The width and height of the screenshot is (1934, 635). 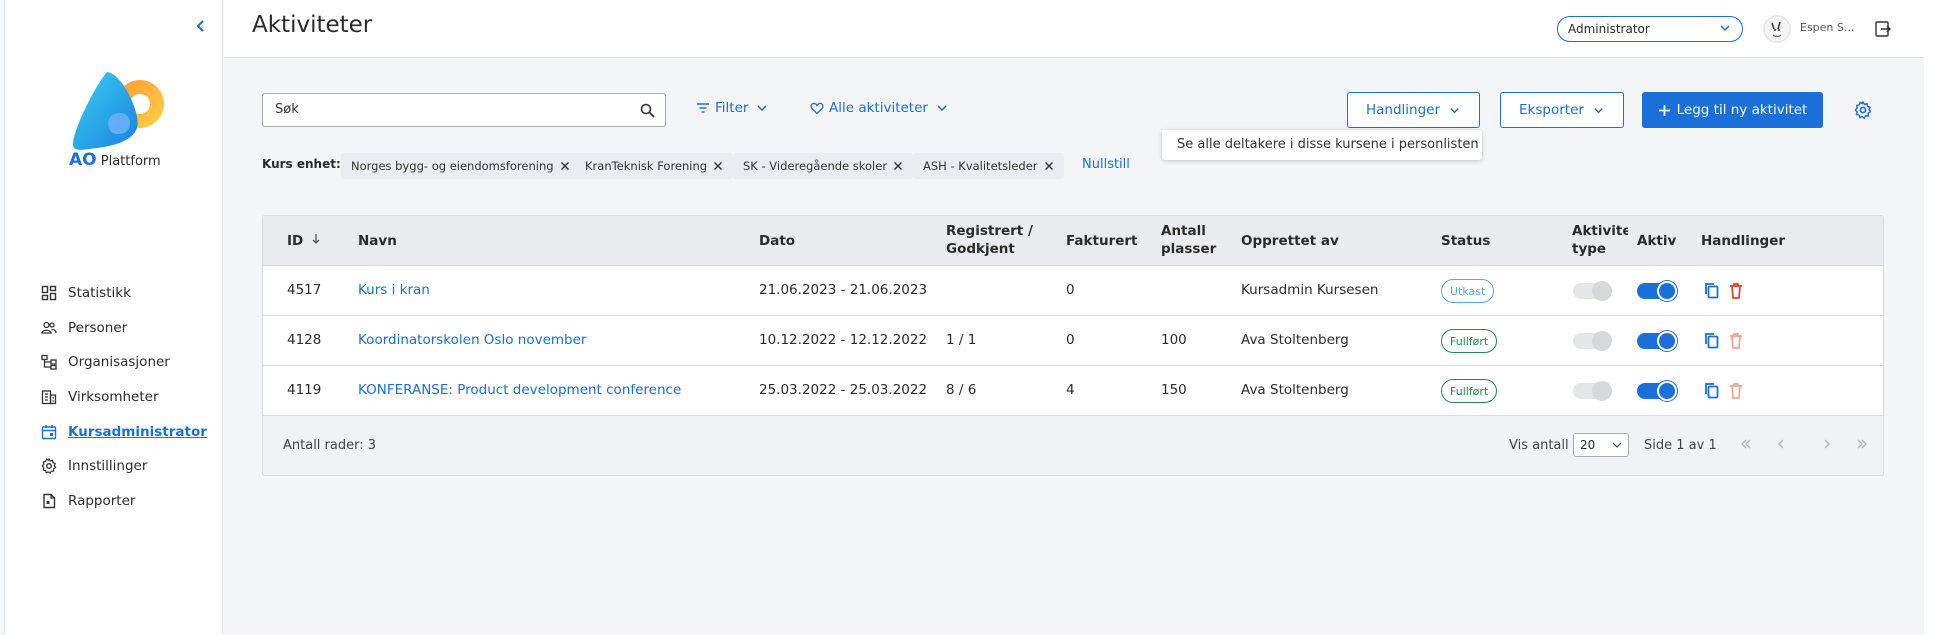 What do you see at coordinates (316, 241) in the screenshot?
I see `sort-arrow-icon` at bounding box center [316, 241].